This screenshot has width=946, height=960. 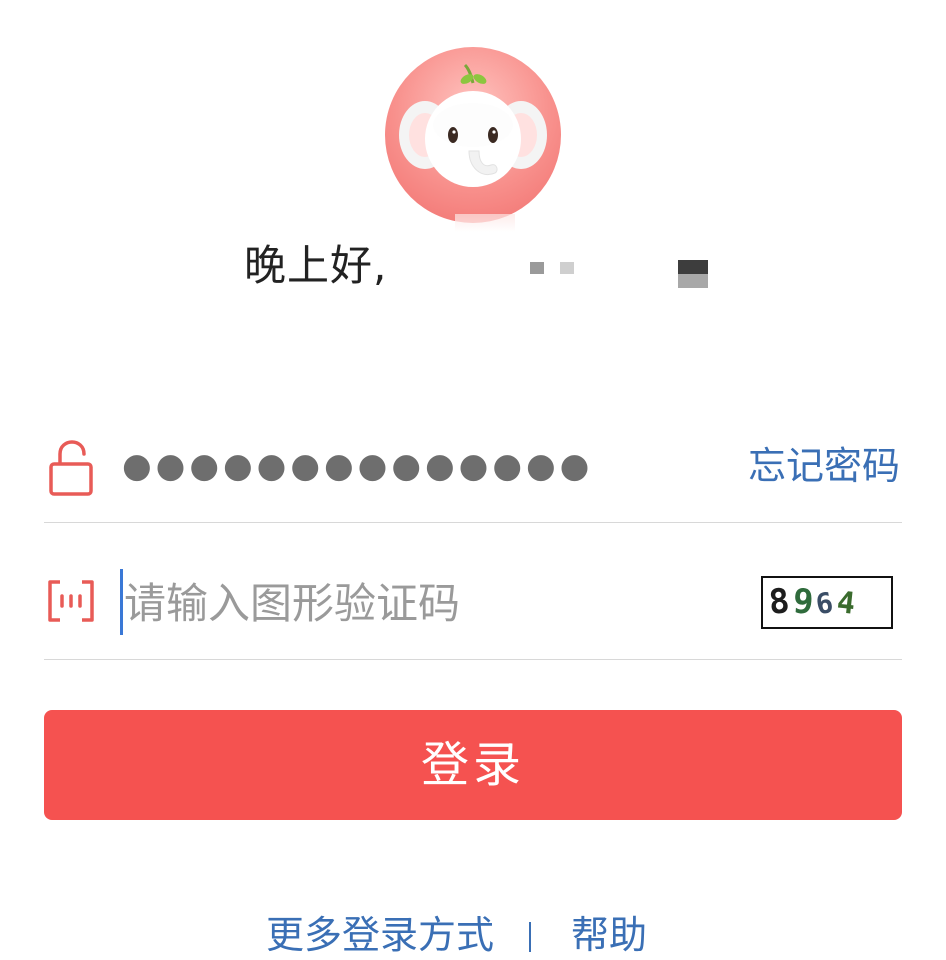 I want to click on captcha-digit: 6, so click(x=824, y=603).